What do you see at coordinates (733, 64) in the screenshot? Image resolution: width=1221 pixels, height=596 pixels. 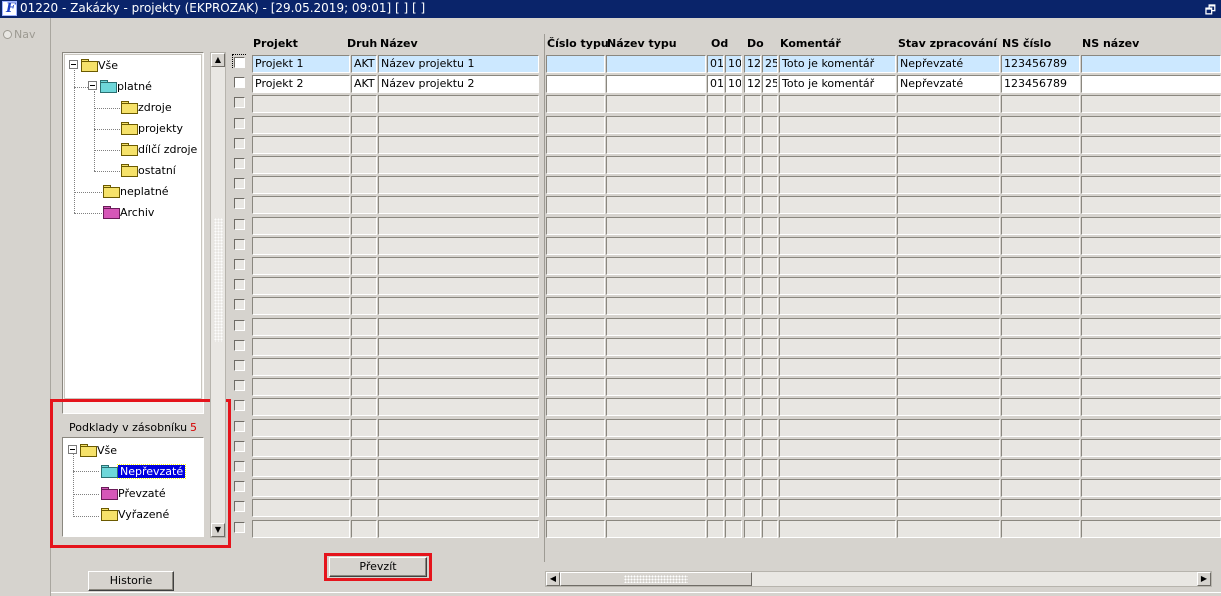 I see `cell-od-m: 10` at bounding box center [733, 64].